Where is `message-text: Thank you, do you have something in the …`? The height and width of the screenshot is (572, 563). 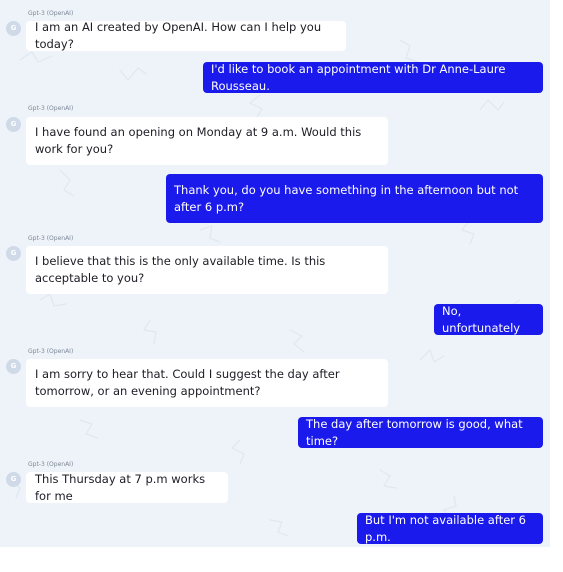 message-text: Thank you, do you have something in the … is located at coordinates (346, 198).